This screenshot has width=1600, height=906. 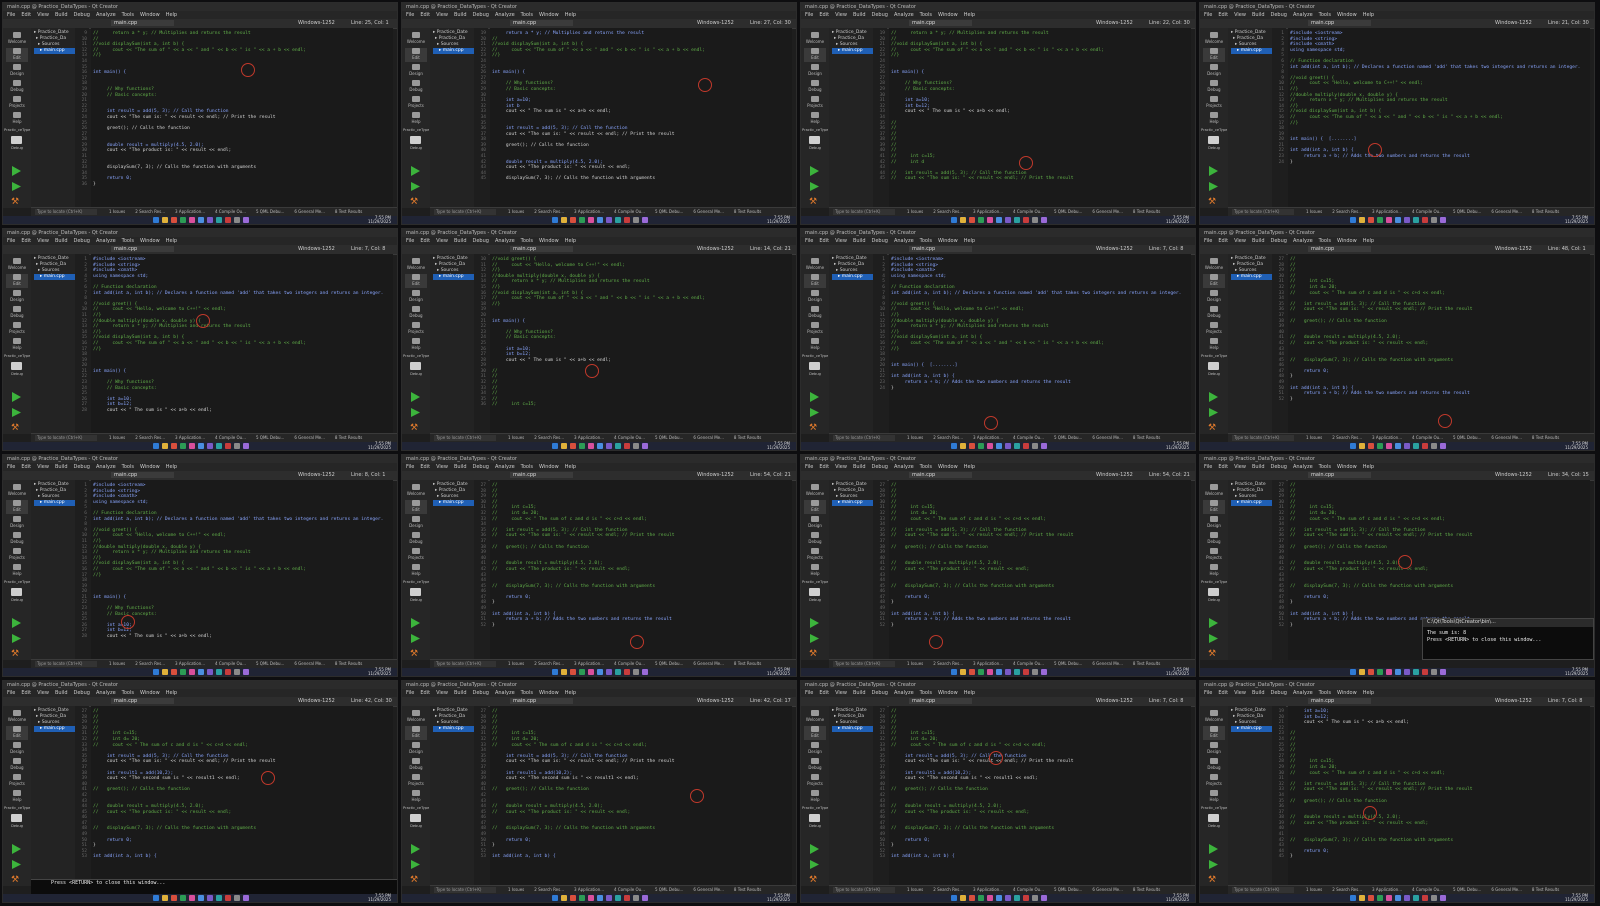 I want to click on menu-help: Help, so click(x=171, y=241).